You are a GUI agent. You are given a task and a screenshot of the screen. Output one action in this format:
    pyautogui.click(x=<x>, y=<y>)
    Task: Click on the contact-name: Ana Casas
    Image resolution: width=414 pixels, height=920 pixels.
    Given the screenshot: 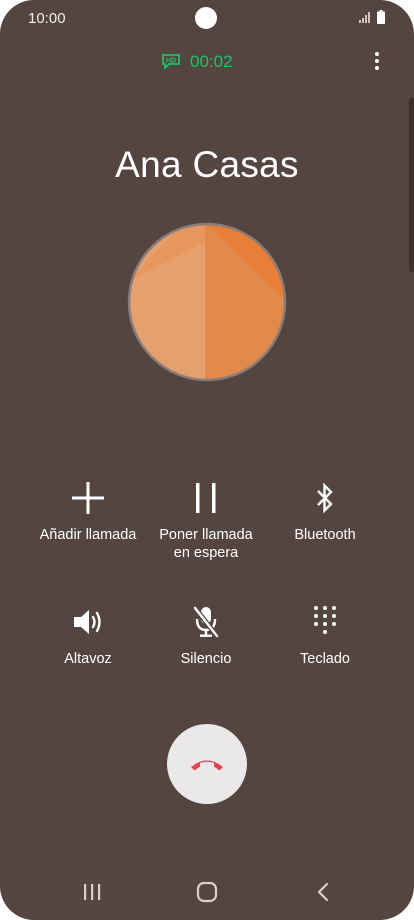 What is the action you would take?
    pyautogui.click(x=207, y=164)
    